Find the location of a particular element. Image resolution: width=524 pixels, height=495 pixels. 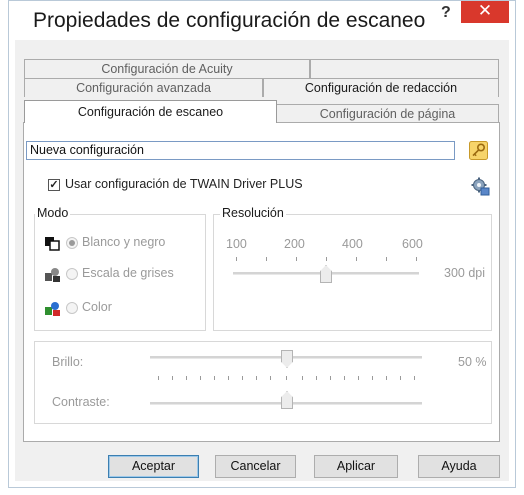

use-twain-checkbox: ✓ is located at coordinates (54, 185).